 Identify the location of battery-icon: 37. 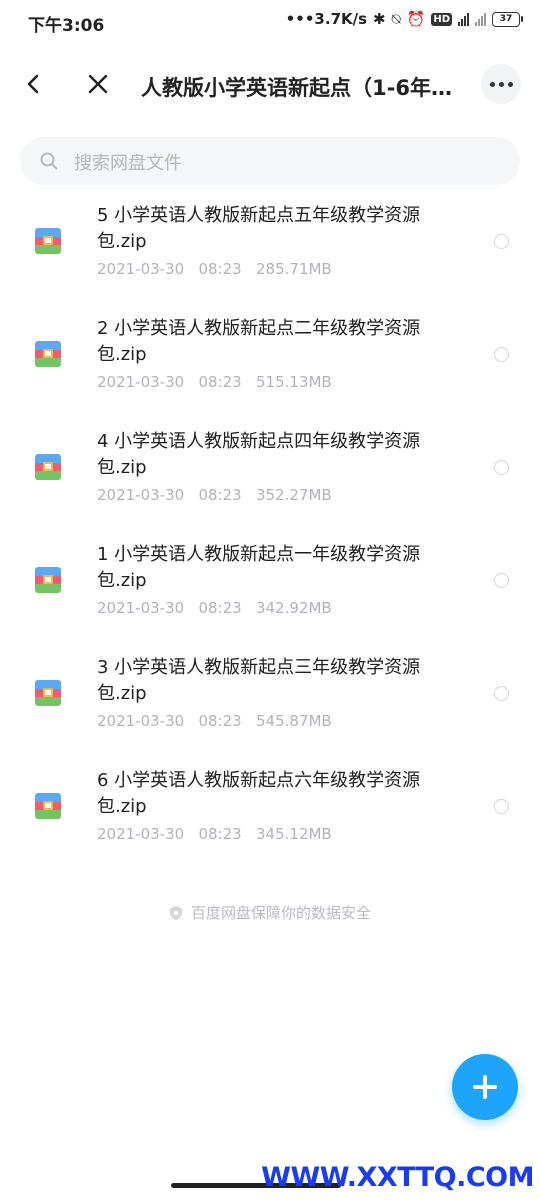
(507, 19).